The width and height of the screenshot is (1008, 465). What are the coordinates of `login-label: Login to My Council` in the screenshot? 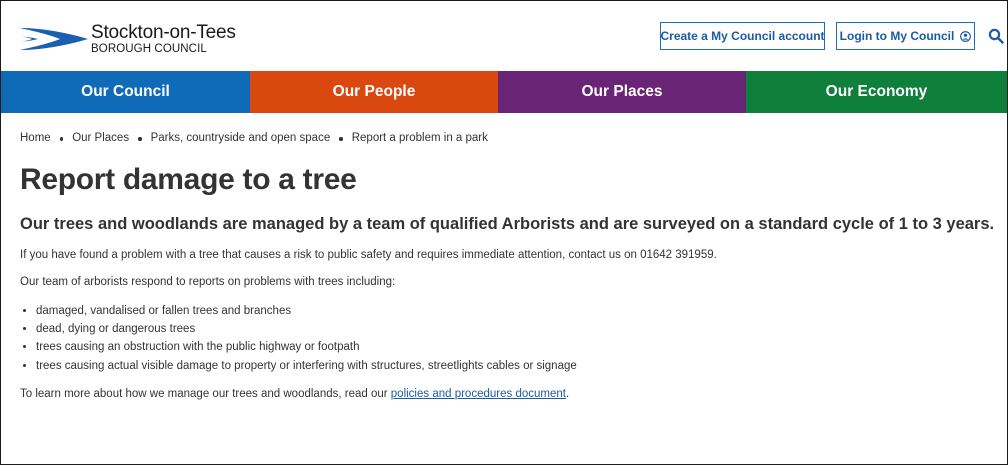 It's located at (897, 36).